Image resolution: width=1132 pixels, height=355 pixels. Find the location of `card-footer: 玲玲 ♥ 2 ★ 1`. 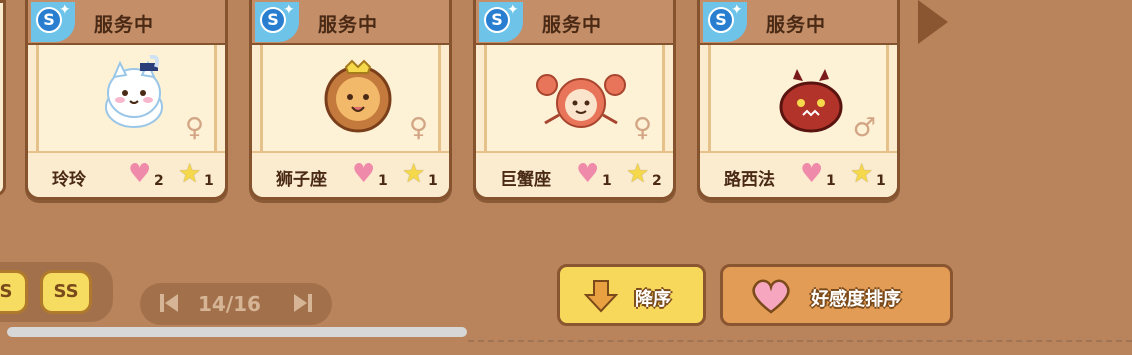

card-footer: 玲玲 ♥ 2 ★ 1 is located at coordinates (126, 174).